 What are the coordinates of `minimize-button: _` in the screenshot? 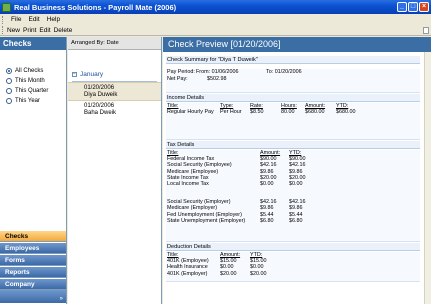 It's located at (402, 7).